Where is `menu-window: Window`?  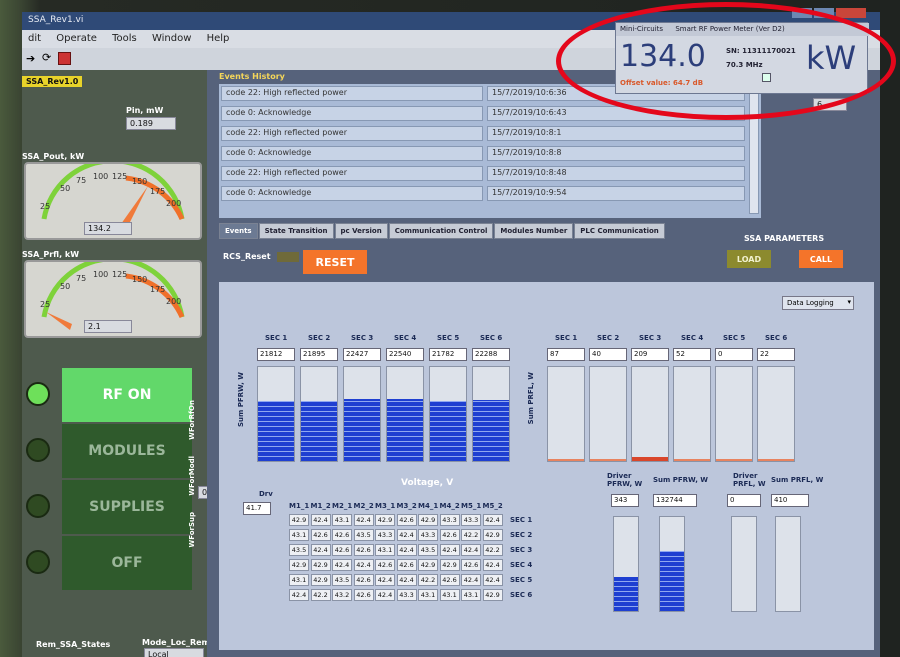 menu-window: Window is located at coordinates (171, 38).